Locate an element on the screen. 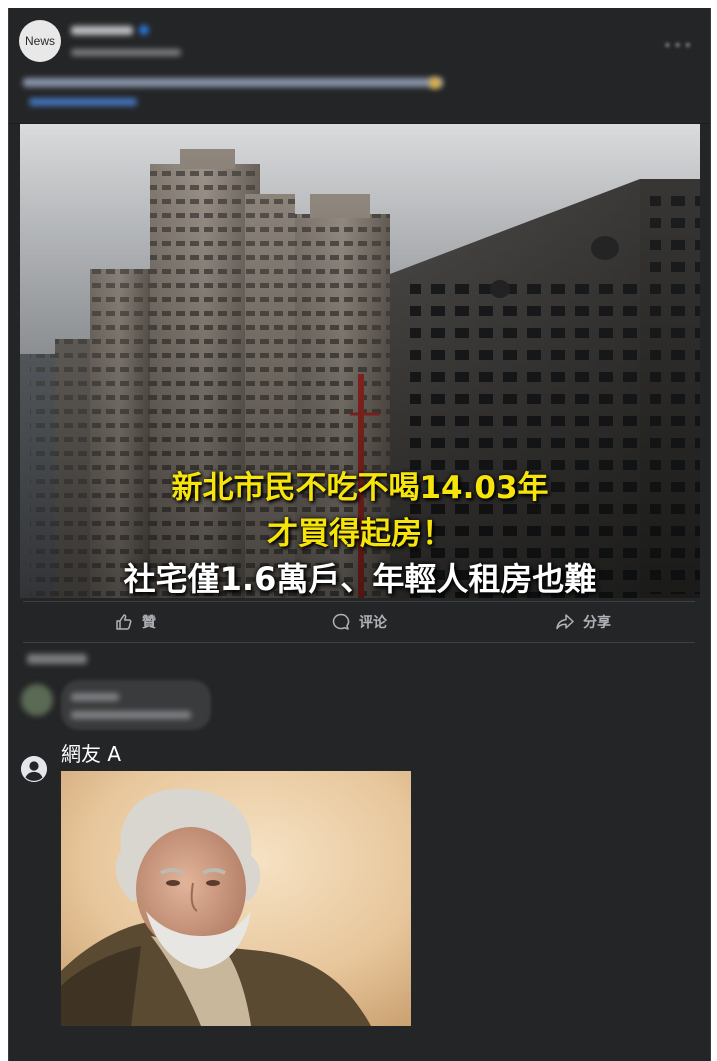 The image size is (717, 1061). image-caption-line1: 新北市民不吃不喝14.03年 is located at coordinates (360, 488).